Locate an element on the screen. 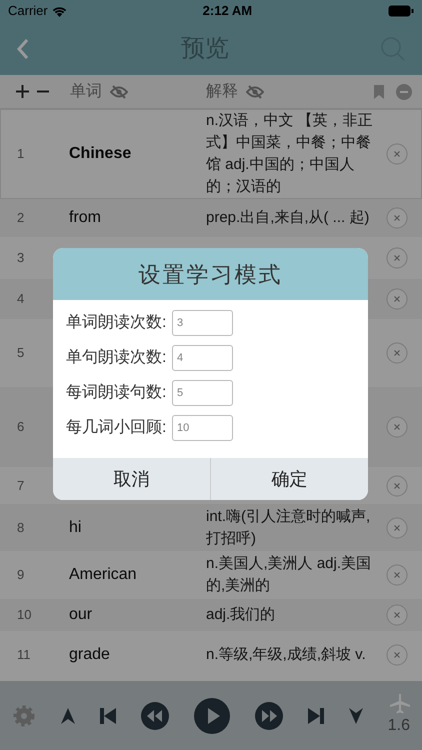 The width and height of the screenshot is (422, 750). row-number: 7 is located at coordinates (21, 485).